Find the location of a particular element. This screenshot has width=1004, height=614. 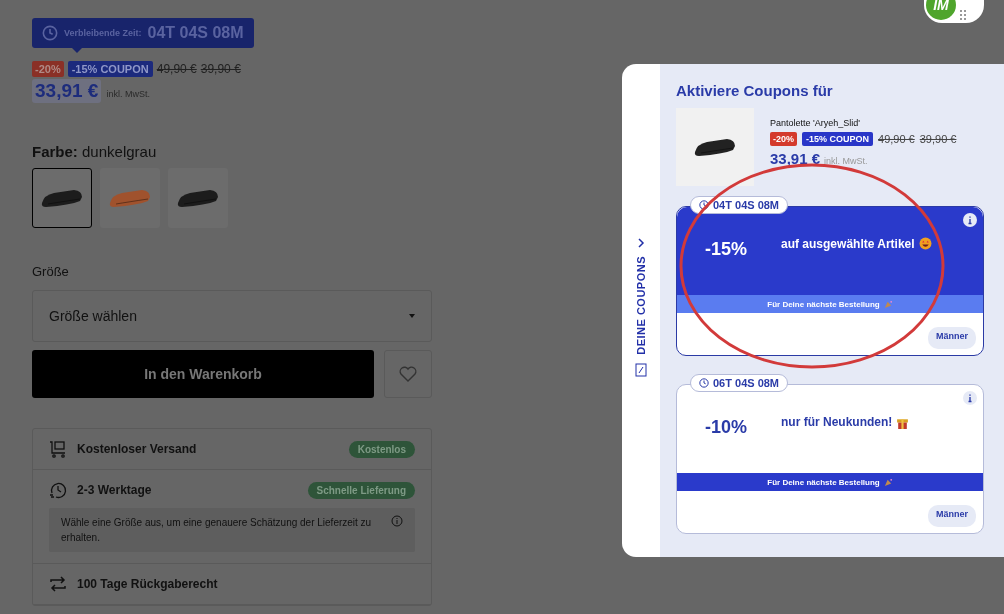

coupon-amount: -15% is located at coordinates (726, 249).